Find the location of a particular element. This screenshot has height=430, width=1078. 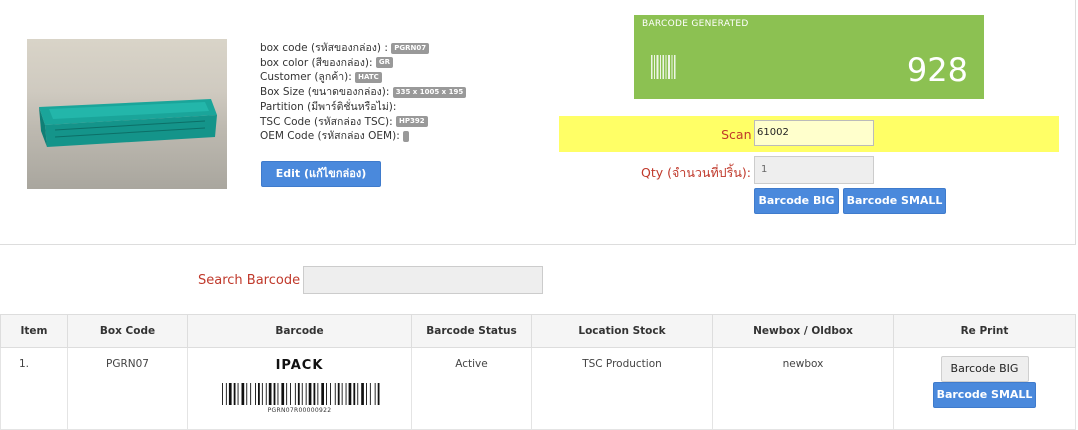

customer-label: Customer (ลูกค้า): is located at coordinates (306, 77).